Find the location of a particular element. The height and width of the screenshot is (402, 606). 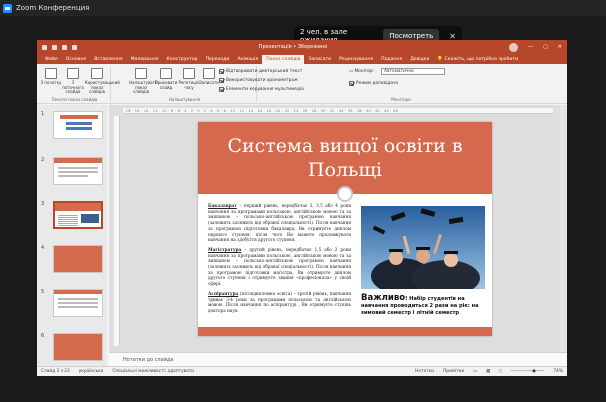

narration-checkbox: Відтворювати дикторський текст is located at coordinates (260, 71).